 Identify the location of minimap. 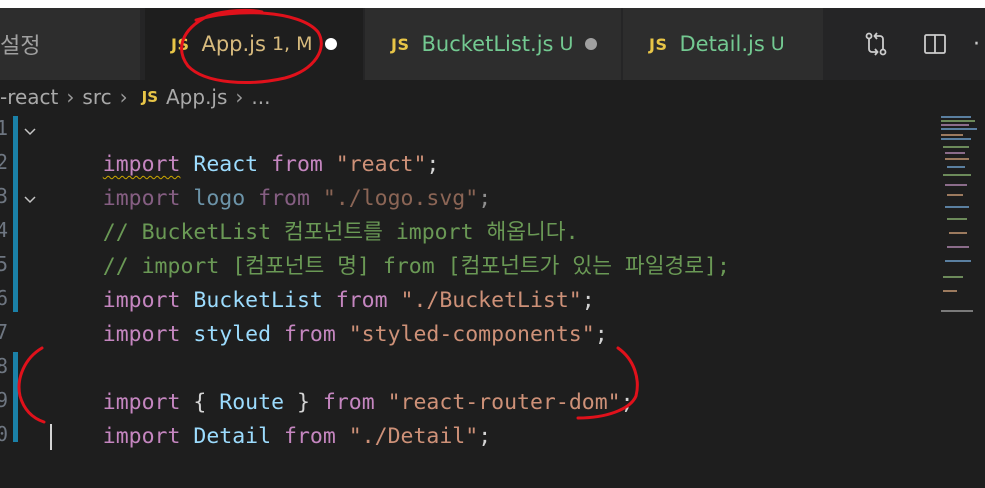
(960, 278).